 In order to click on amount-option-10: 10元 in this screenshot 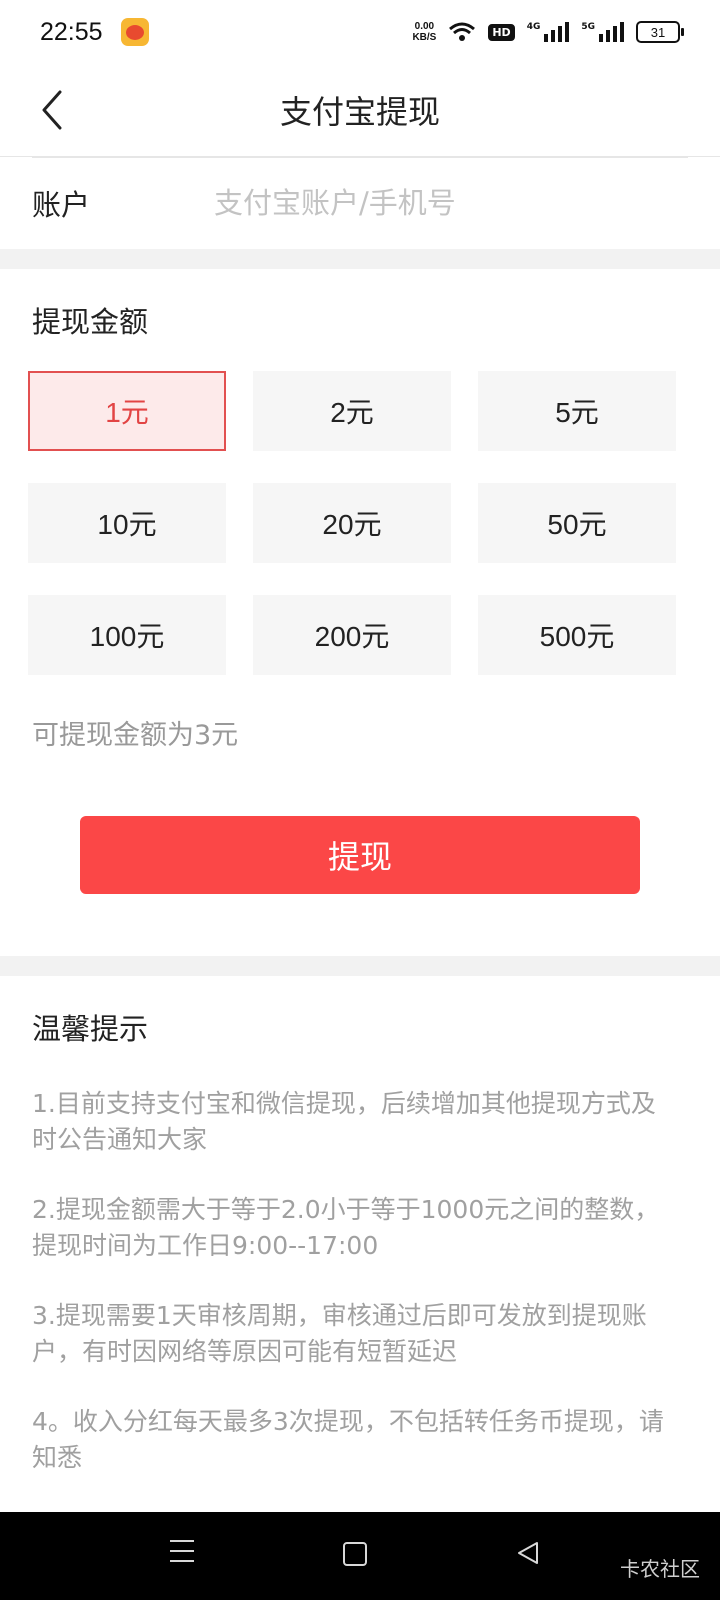, I will do `click(127, 523)`.